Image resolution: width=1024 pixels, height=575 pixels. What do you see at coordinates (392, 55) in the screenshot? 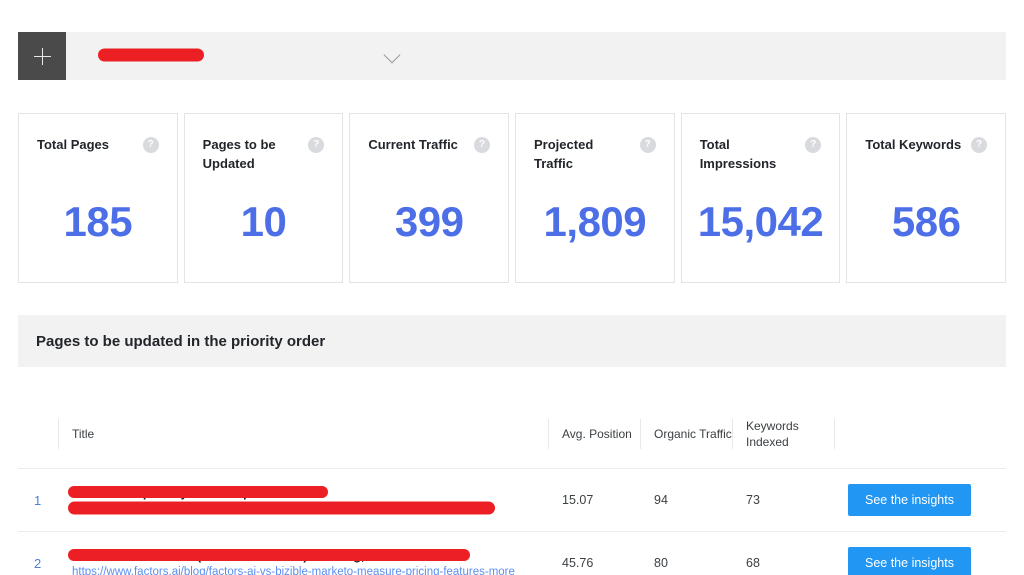
I see `chevron-down-icon` at bounding box center [392, 55].